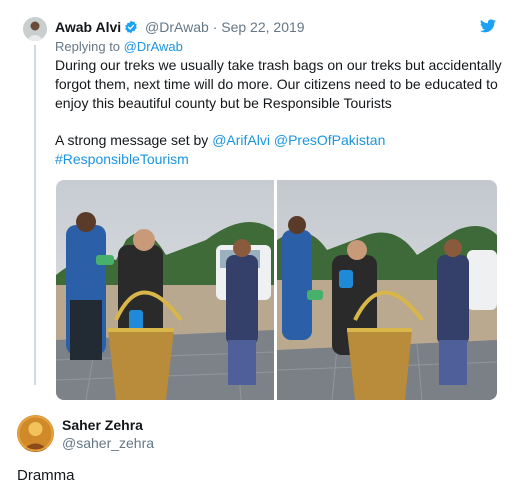 This screenshot has height=501, width=517. Describe the element at coordinates (102, 425) in the screenshot. I see `author-name: Saher Zehra` at that location.